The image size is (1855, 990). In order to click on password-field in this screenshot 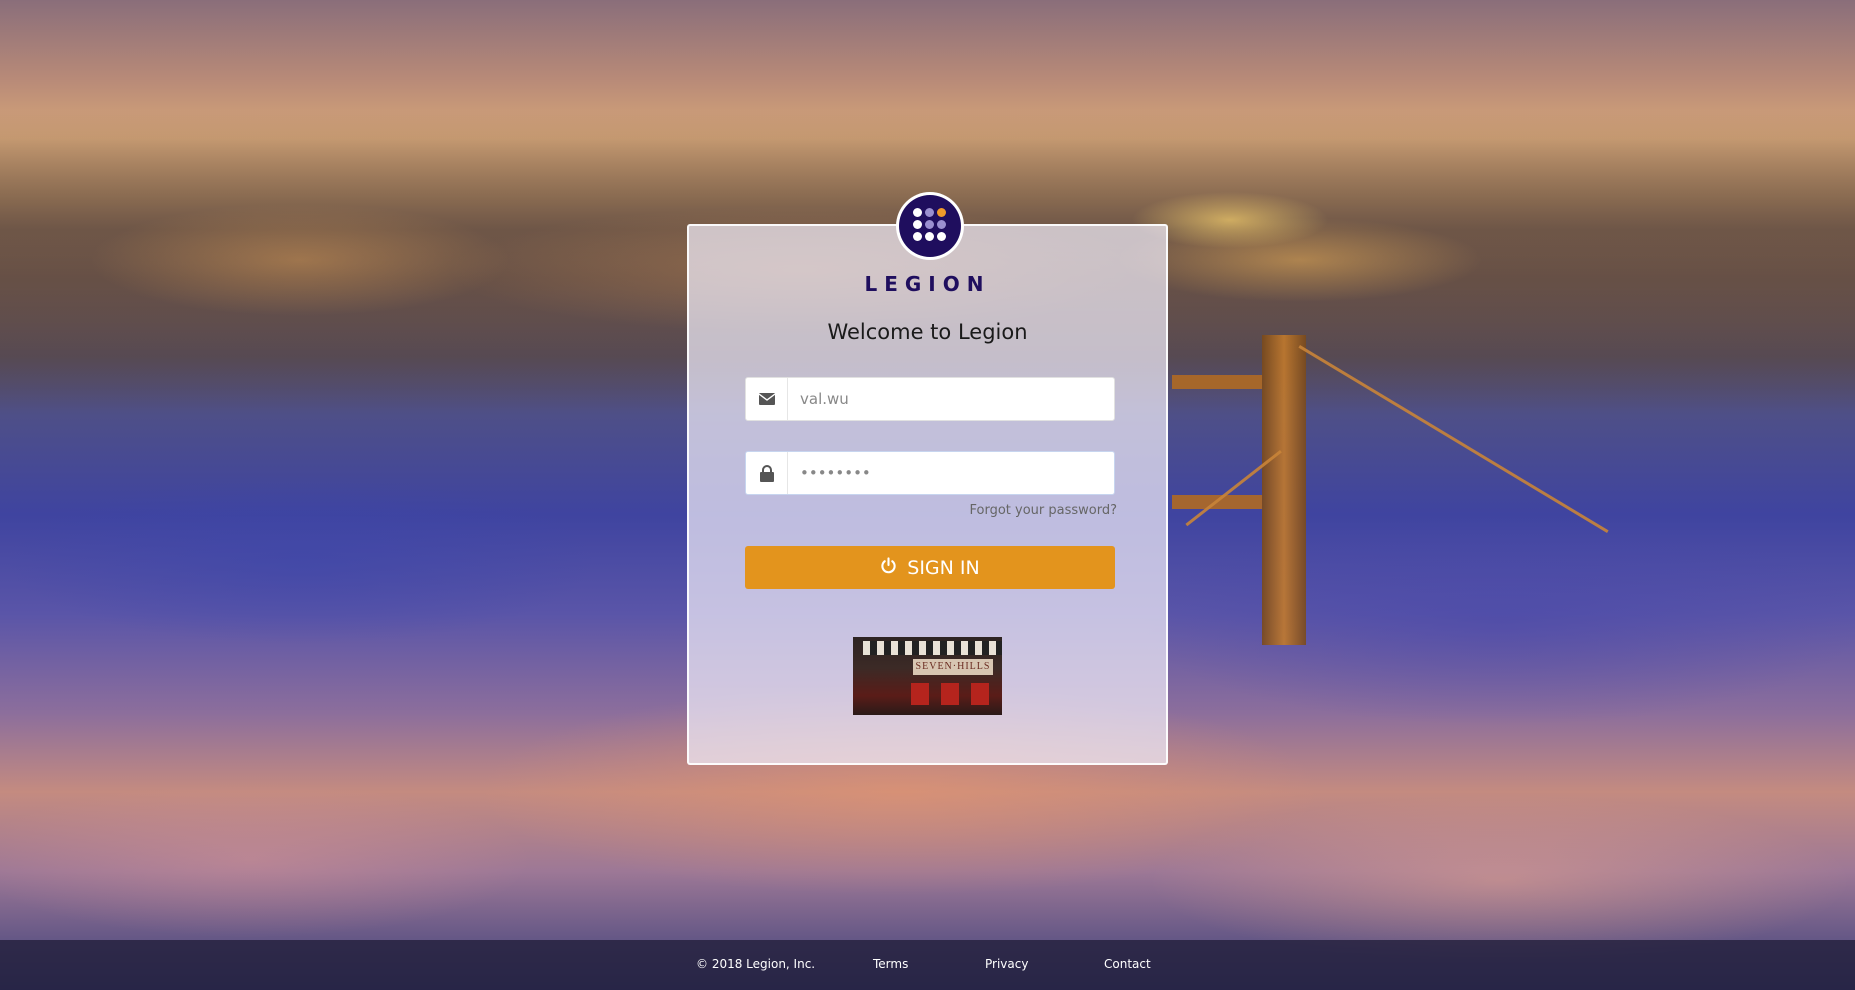, I will do `click(930, 473)`.